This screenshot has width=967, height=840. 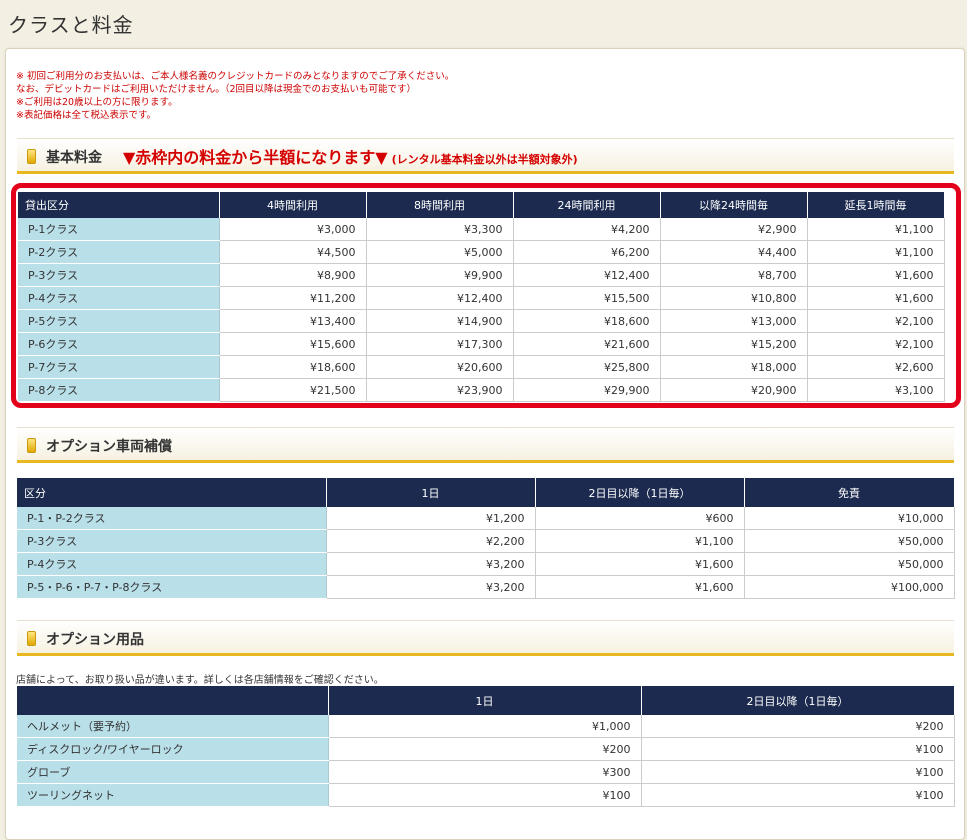 What do you see at coordinates (172, 492) in the screenshot?
I see `column-header: 区分` at bounding box center [172, 492].